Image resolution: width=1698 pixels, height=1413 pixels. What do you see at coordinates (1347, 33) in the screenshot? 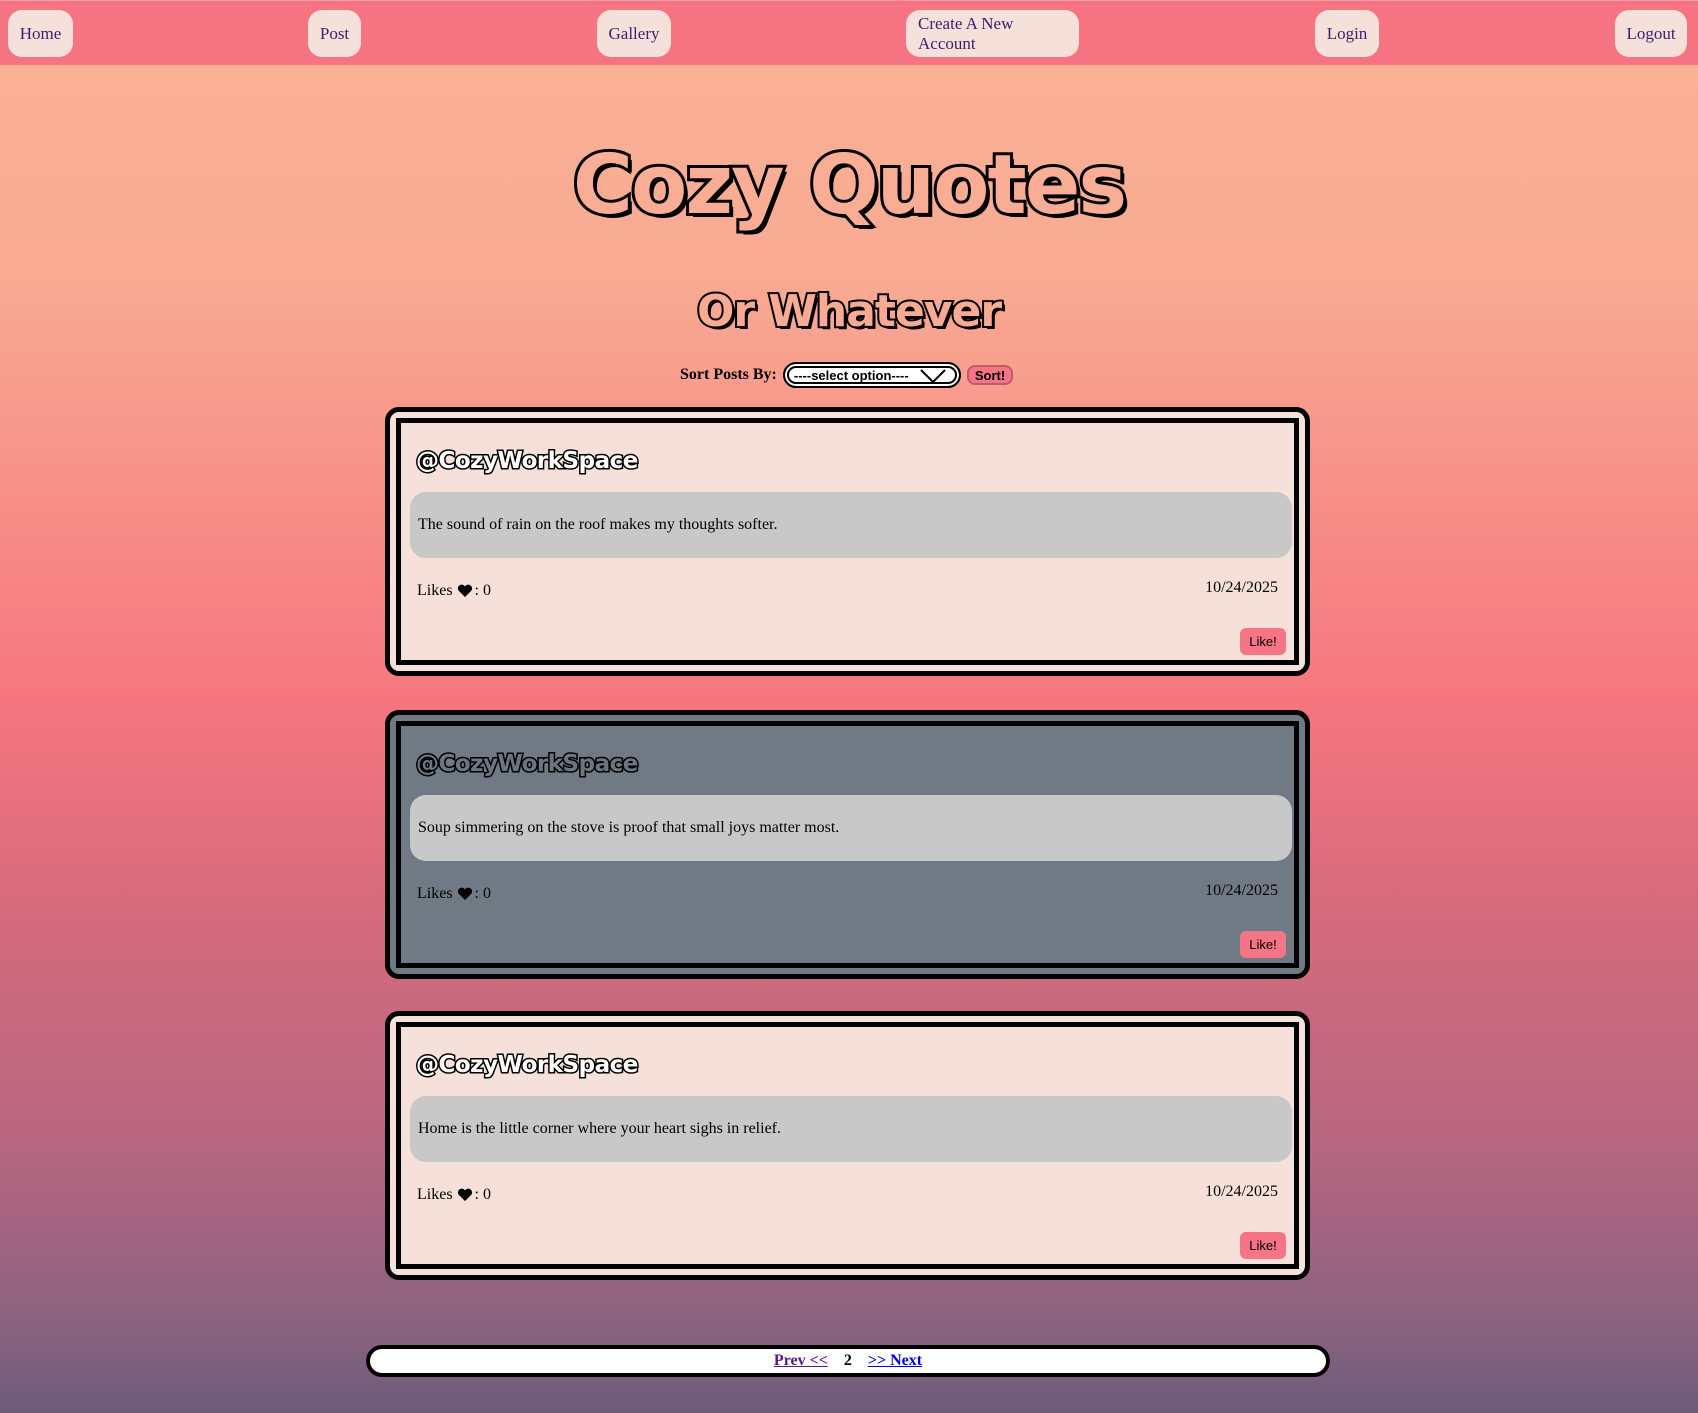
I see `nav-login-button: Login` at bounding box center [1347, 33].